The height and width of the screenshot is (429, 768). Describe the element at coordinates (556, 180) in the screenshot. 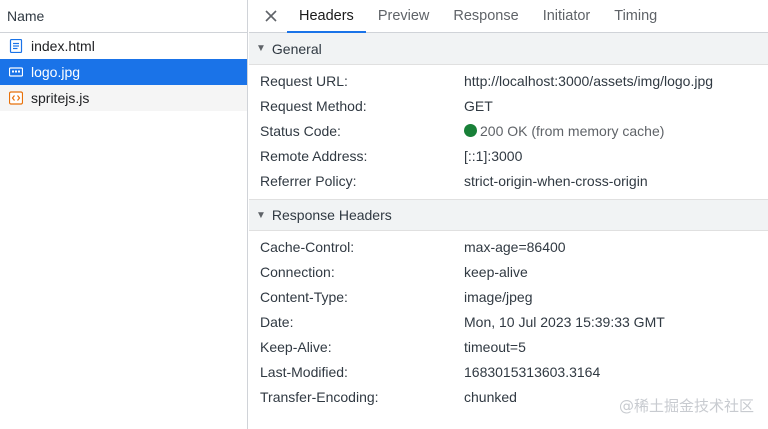

I see `header-value: strict-origin-when-cross-origin` at that location.